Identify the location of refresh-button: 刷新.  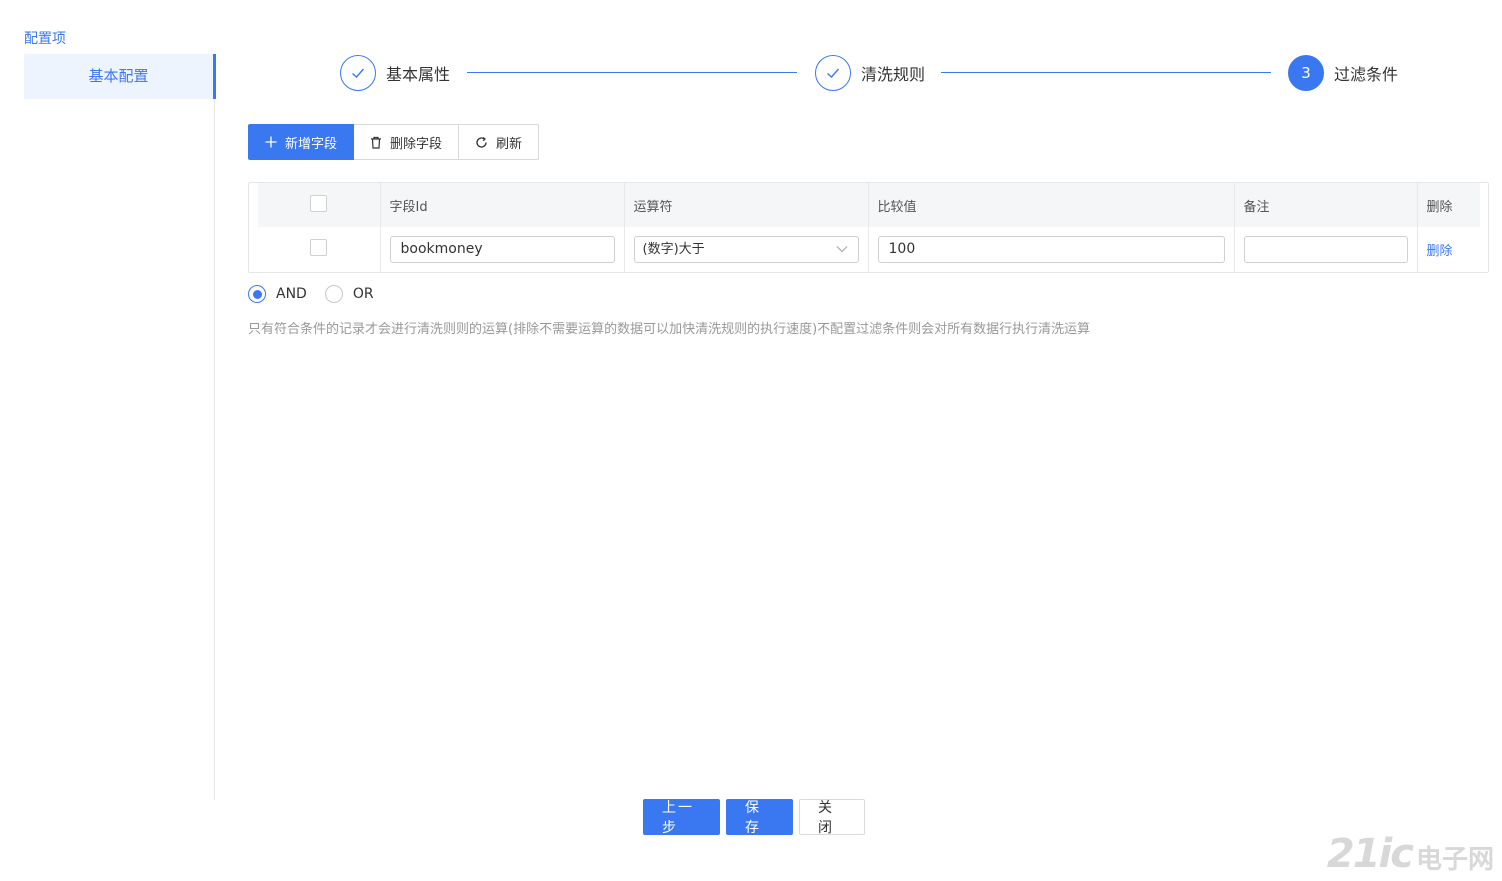
(499, 142).